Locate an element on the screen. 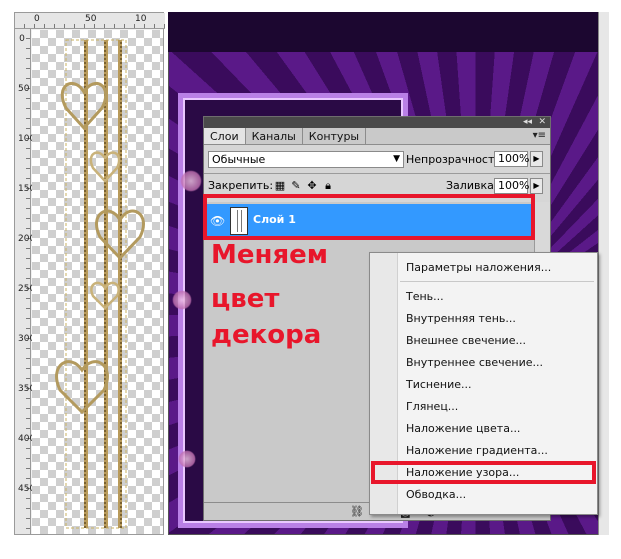  horizontal-ruler: 0 50 10 is located at coordinates (90, 21).